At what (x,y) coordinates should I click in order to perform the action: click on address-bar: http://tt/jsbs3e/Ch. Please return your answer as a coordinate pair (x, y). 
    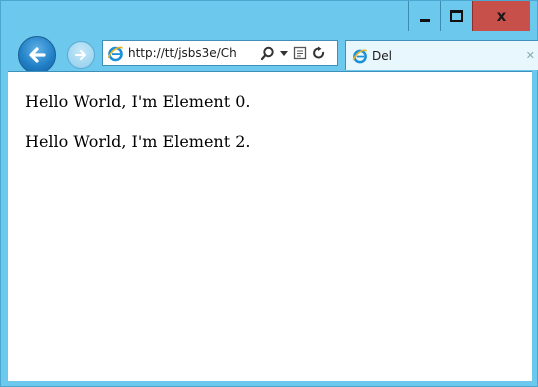
    Looking at the image, I should click on (220, 53).